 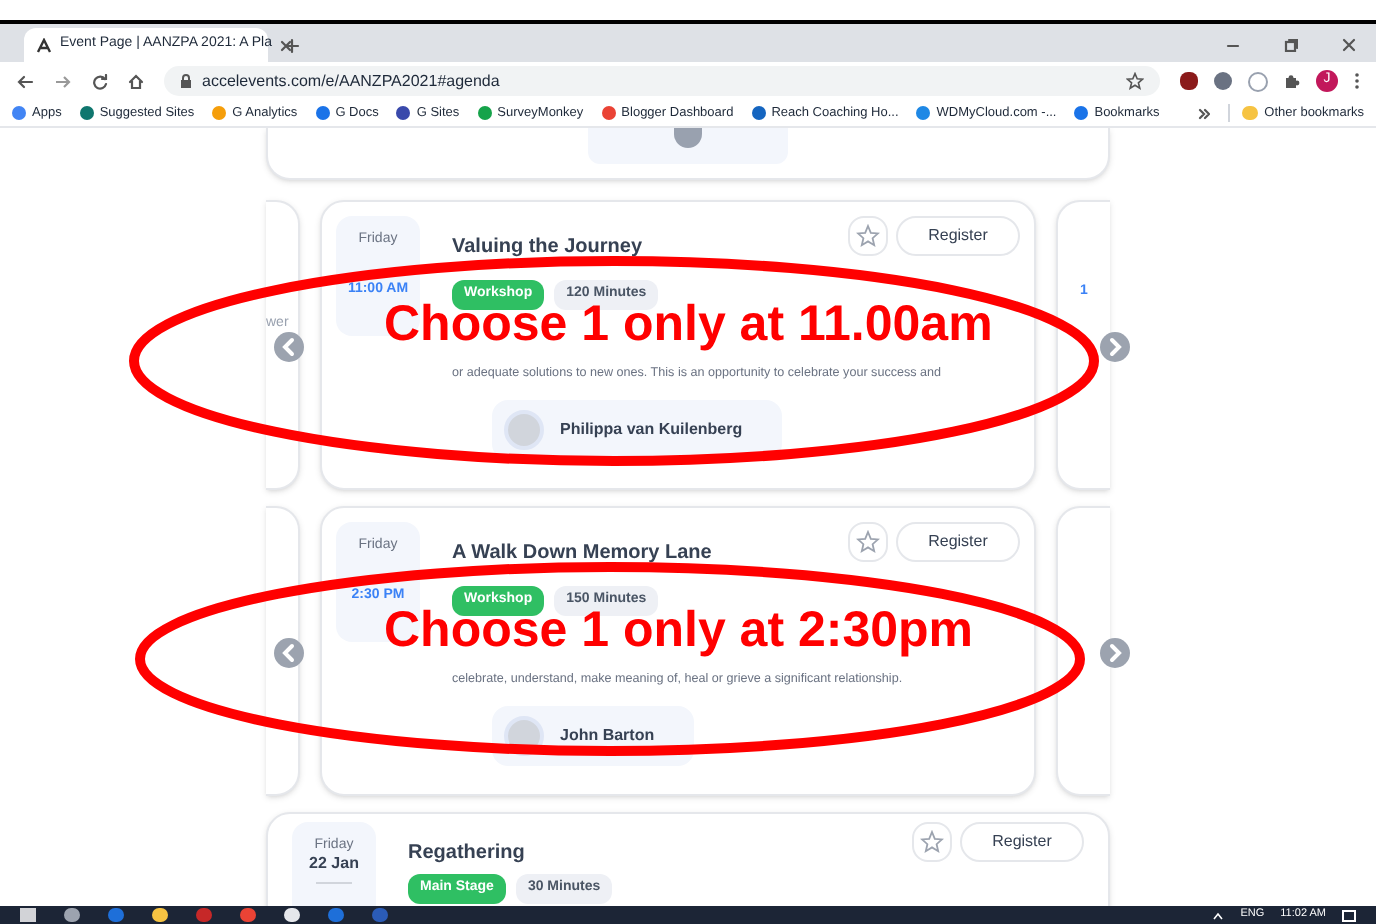 What do you see at coordinates (1218, 915) in the screenshot?
I see `chevron-up-icon` at bounding box center [1218, 915].